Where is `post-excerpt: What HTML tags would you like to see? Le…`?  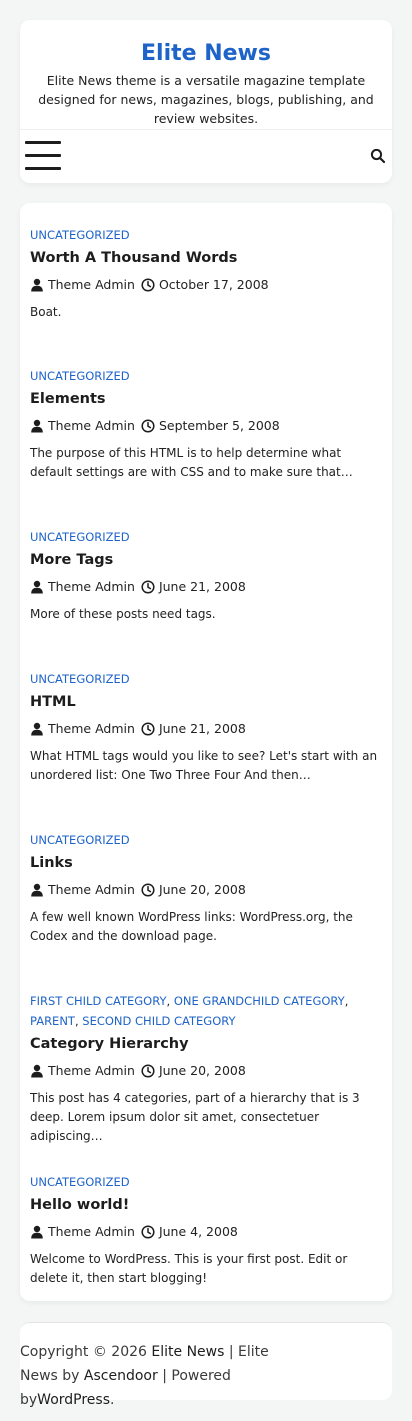 post-excerpt: What HTML tags would you like to see? Le… is located at coordinates (204, 765).